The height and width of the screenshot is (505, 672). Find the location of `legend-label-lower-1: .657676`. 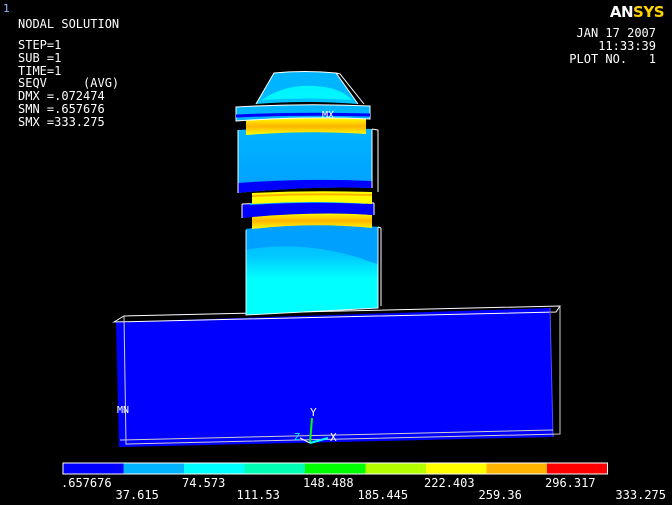

legend-label-lower-1: .657676 is located at coordinates (86, 483).